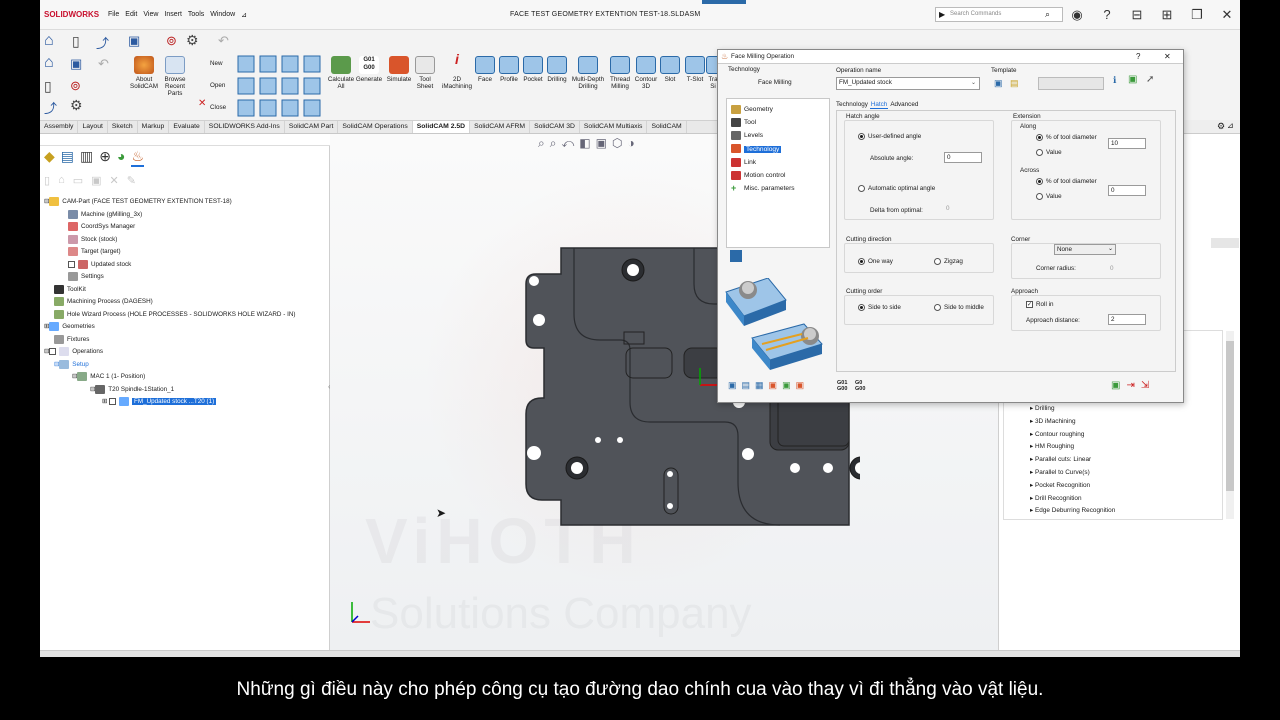 This screenshot has width=1280, height=720. Describe the element at coordinates (113, 15) in the screenshot. I see `menu-file: File` at that location.